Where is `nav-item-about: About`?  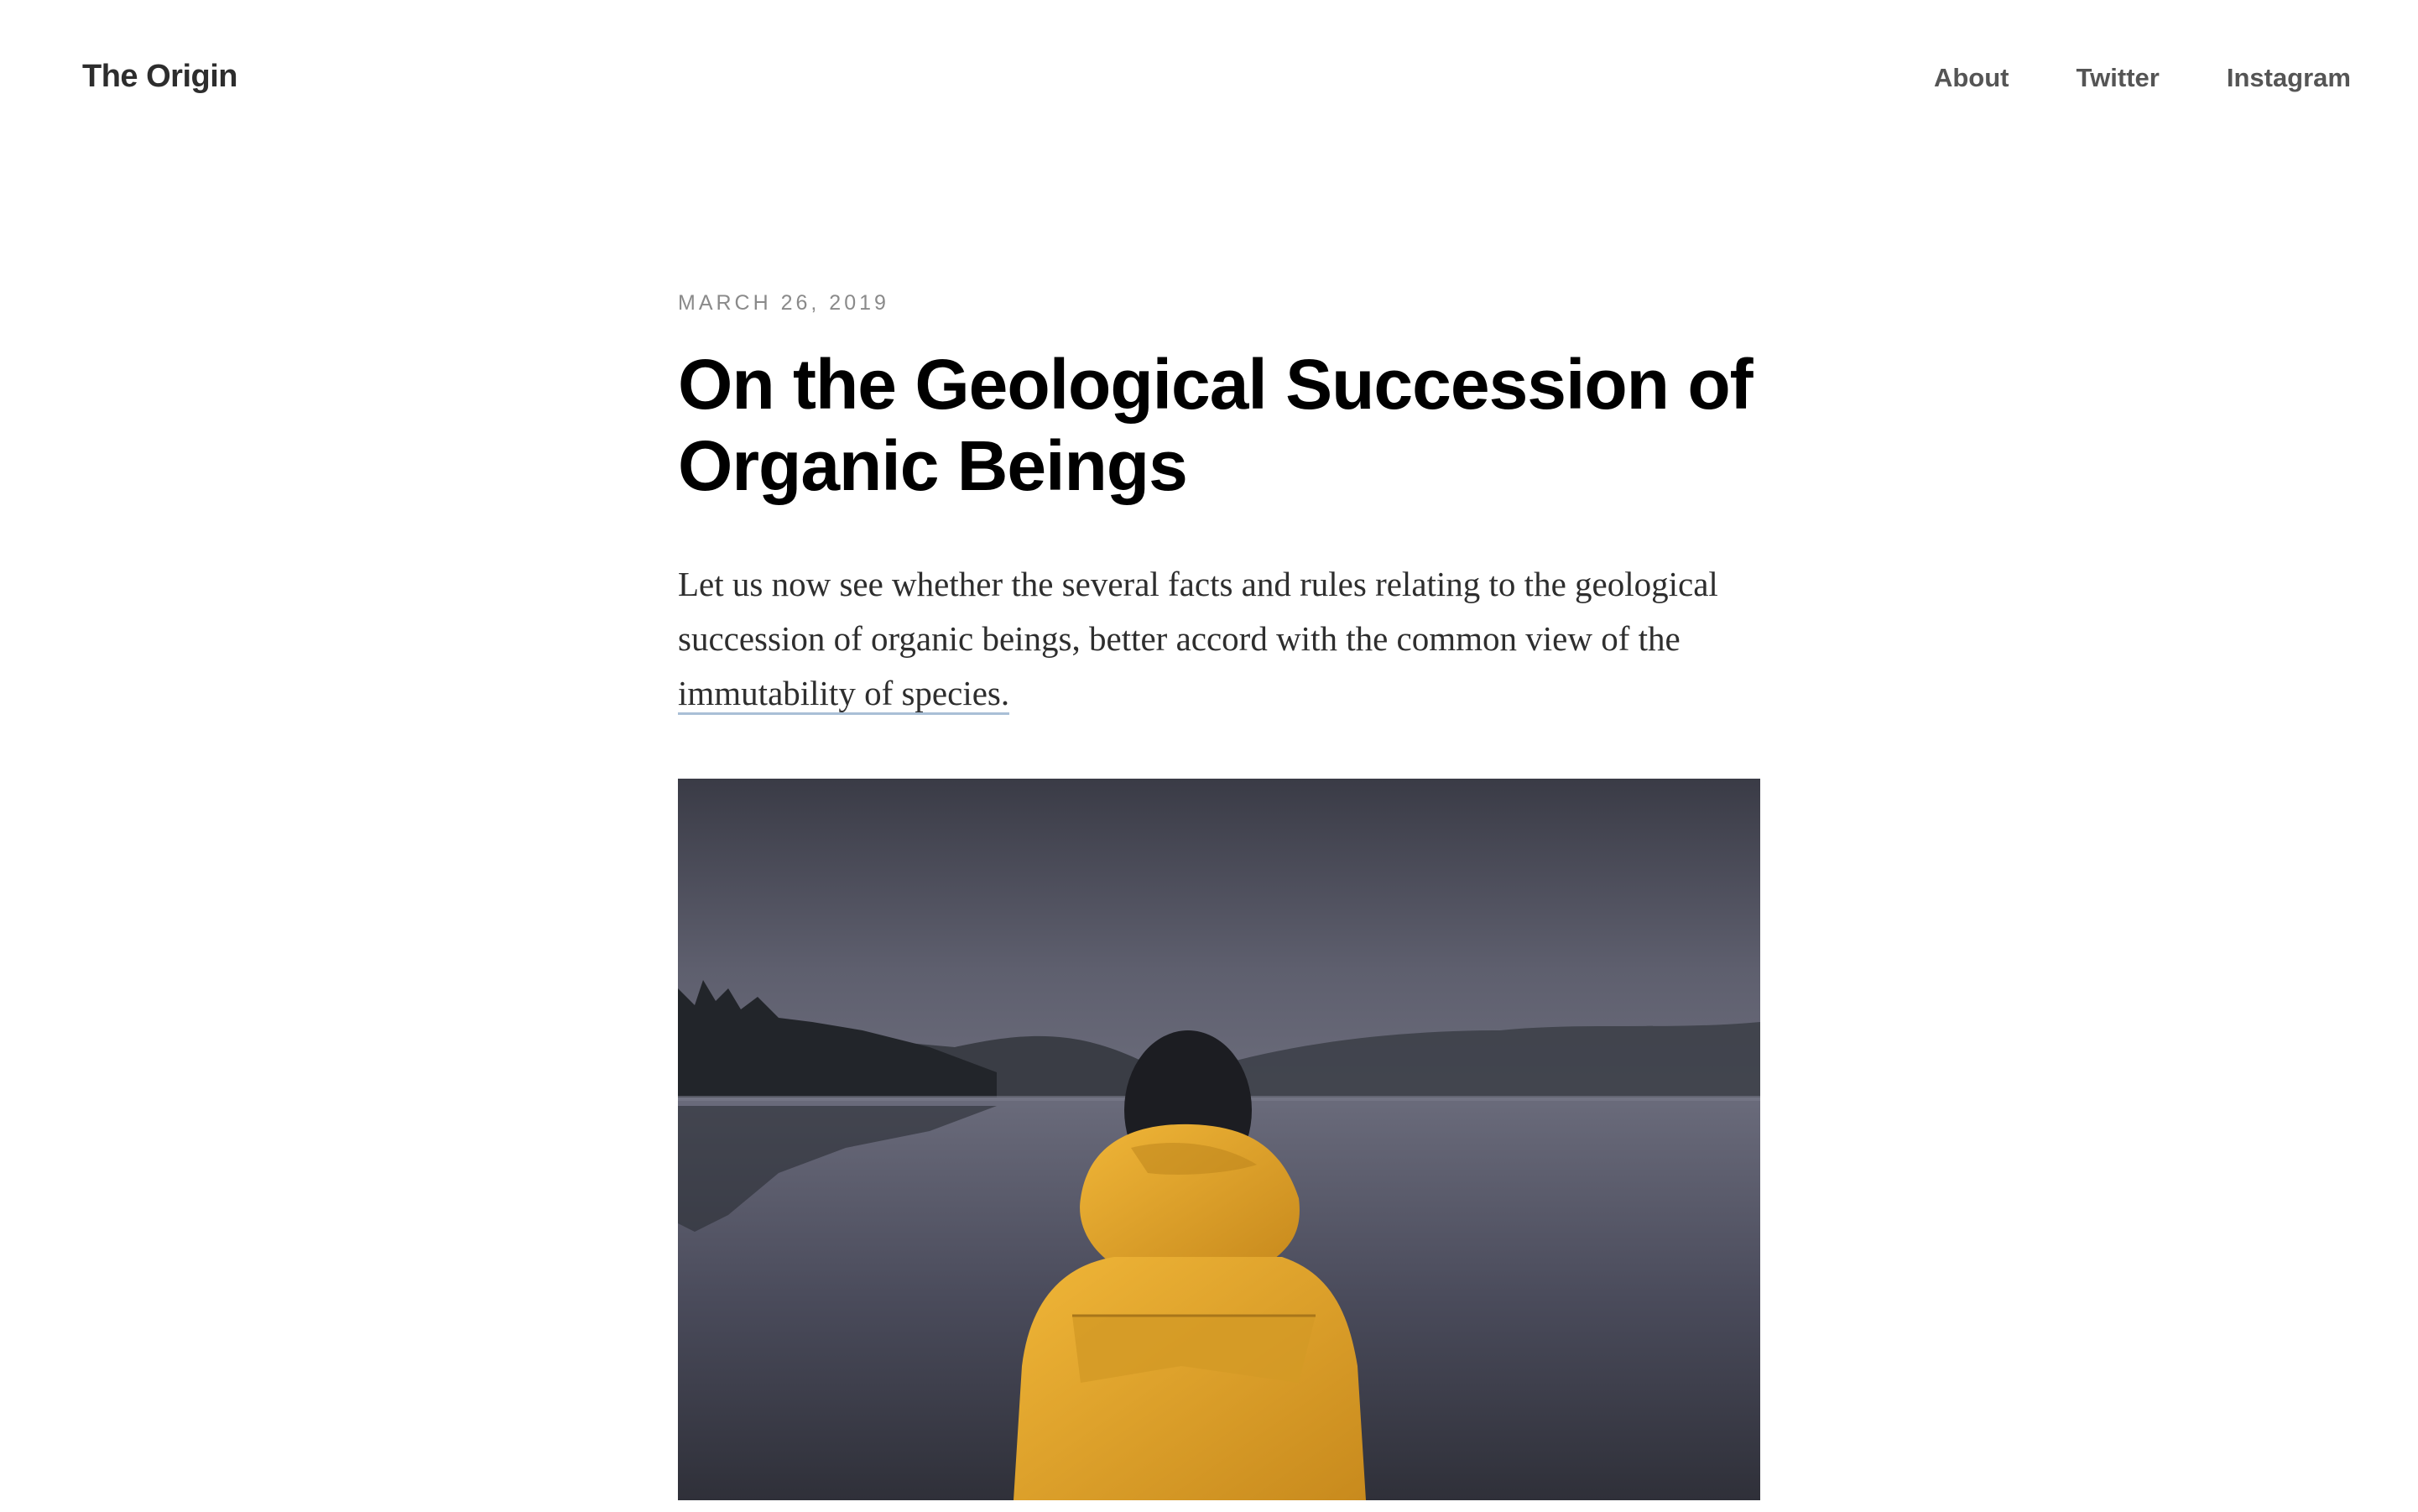
nav-item-about: About is located at coordinates (1972, 78).